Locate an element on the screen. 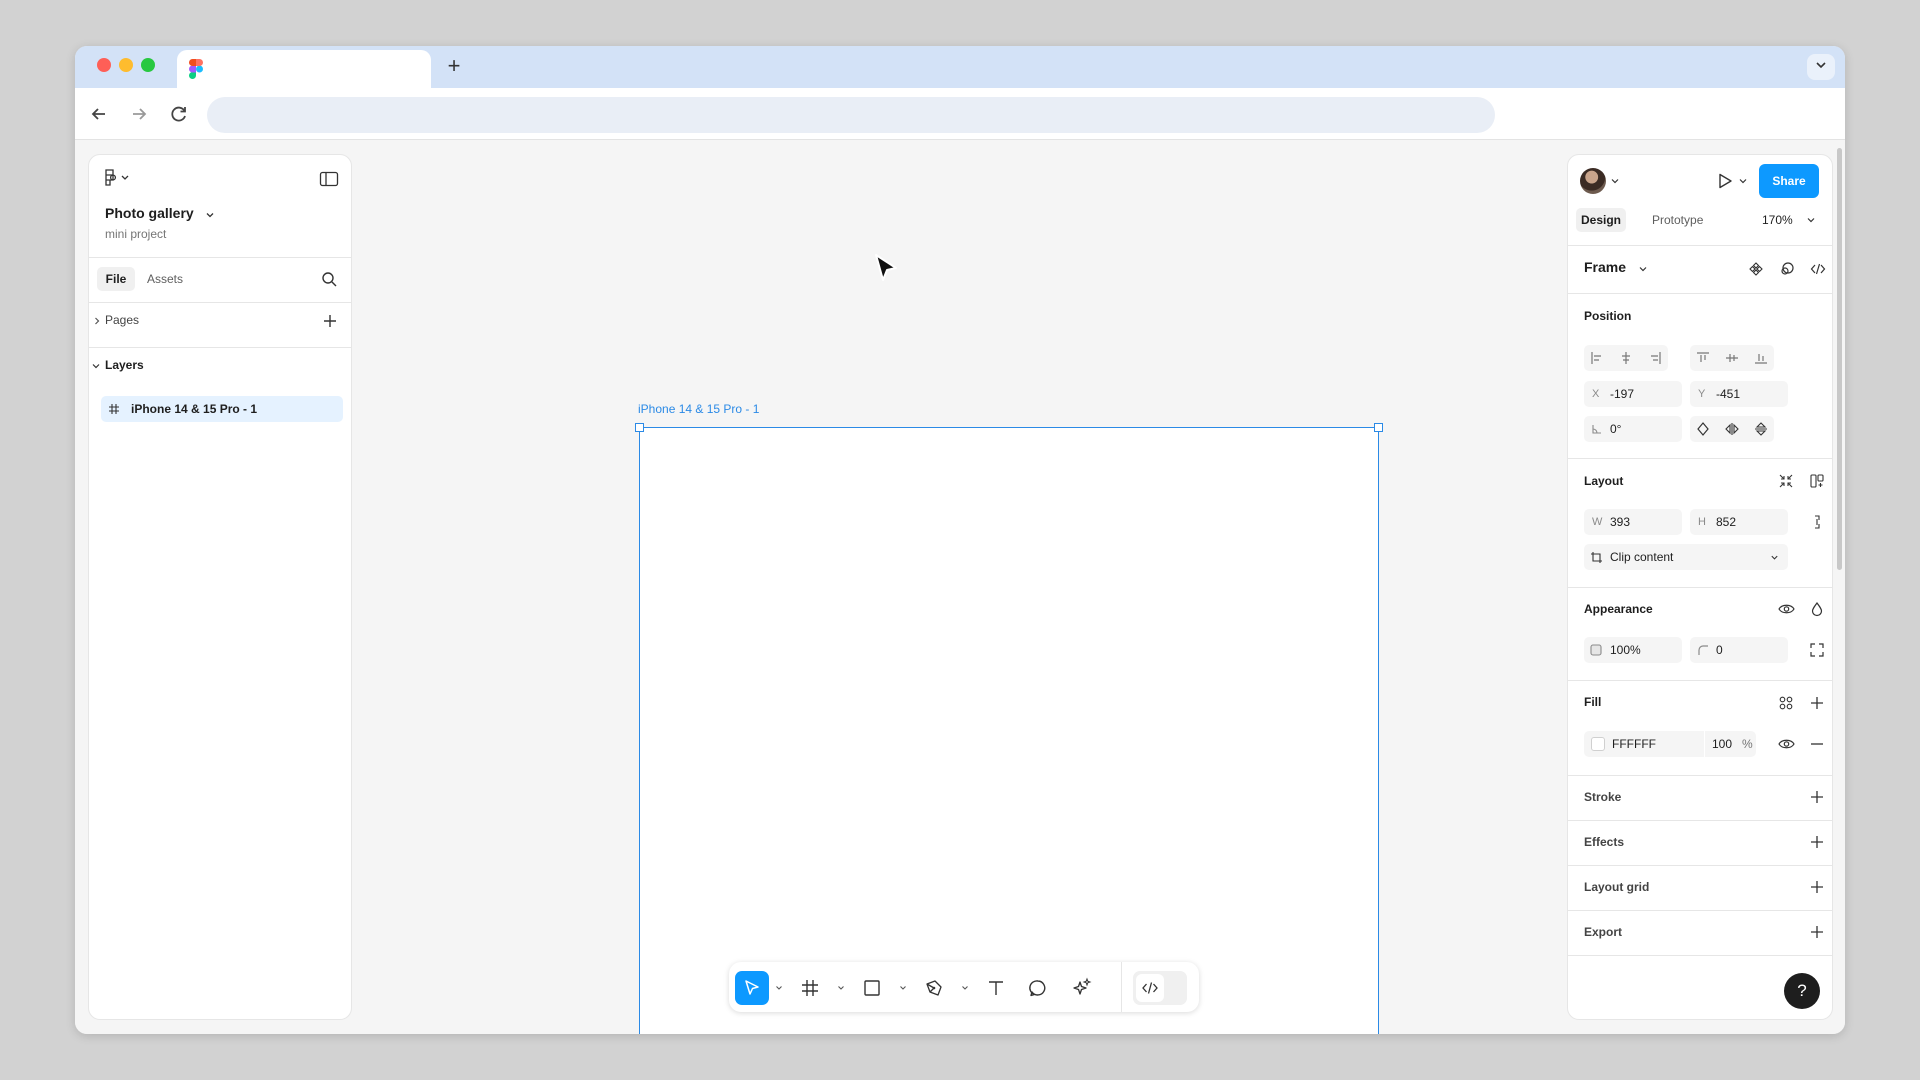 The height and width of the screenshot is (1080, 1920). x-position-field: X -197 is located at coordinates (1633, 394).